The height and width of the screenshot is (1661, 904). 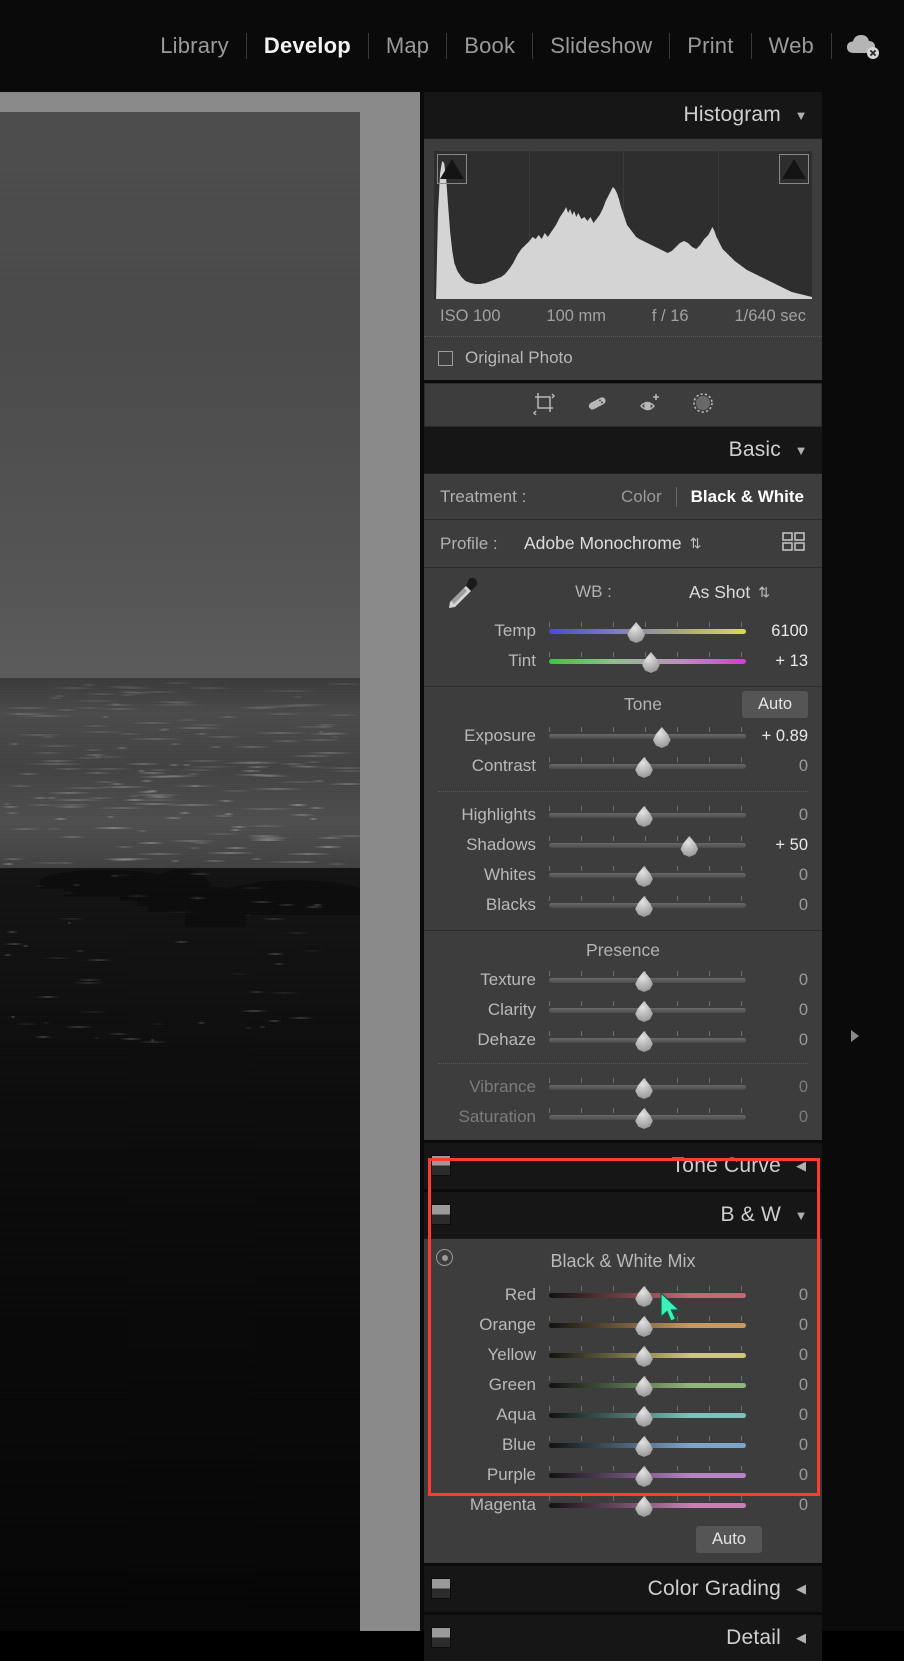 I want to click on module-library: Library, so click(x=194, y=46).